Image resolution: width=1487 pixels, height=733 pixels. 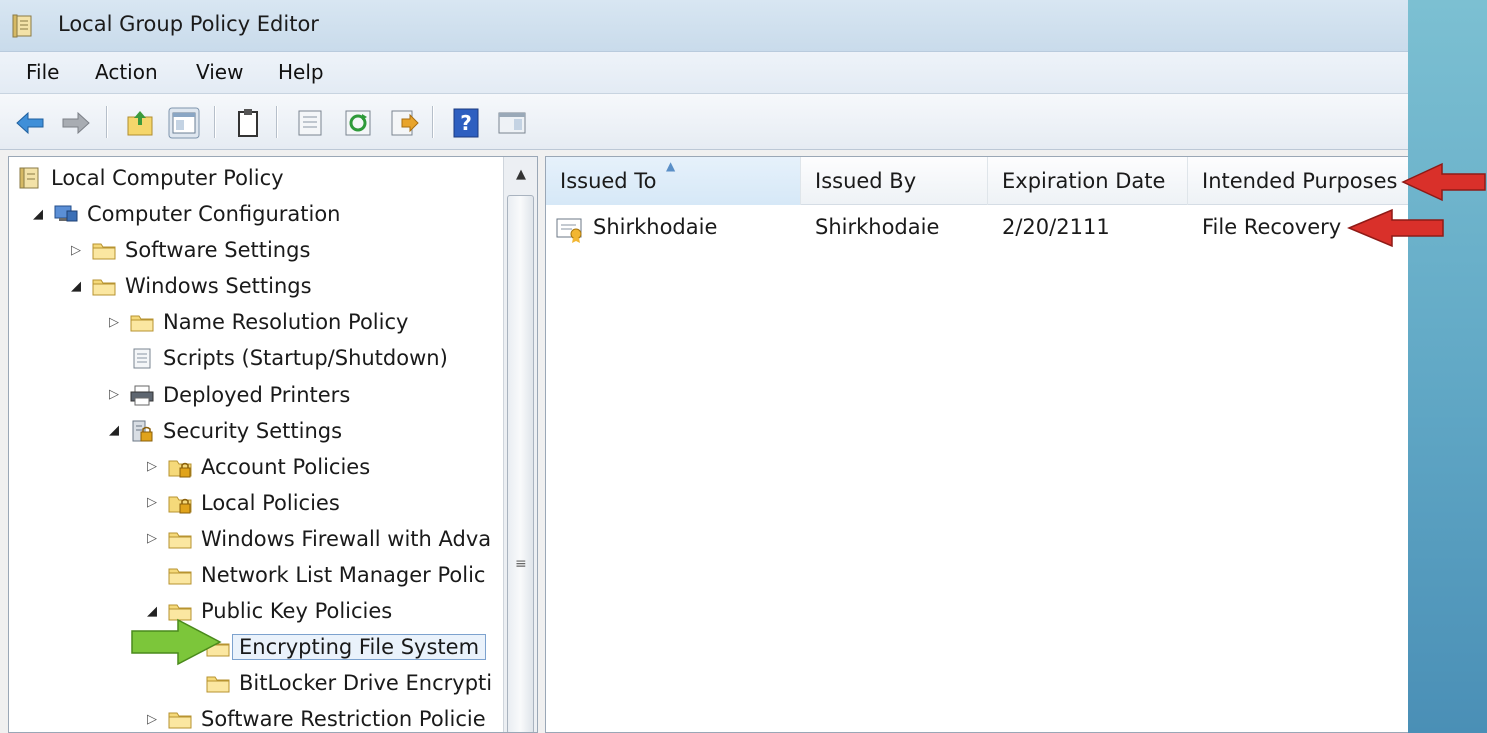 I want to click on show-hide-console-tree-icon, so click(x=184, y=123).